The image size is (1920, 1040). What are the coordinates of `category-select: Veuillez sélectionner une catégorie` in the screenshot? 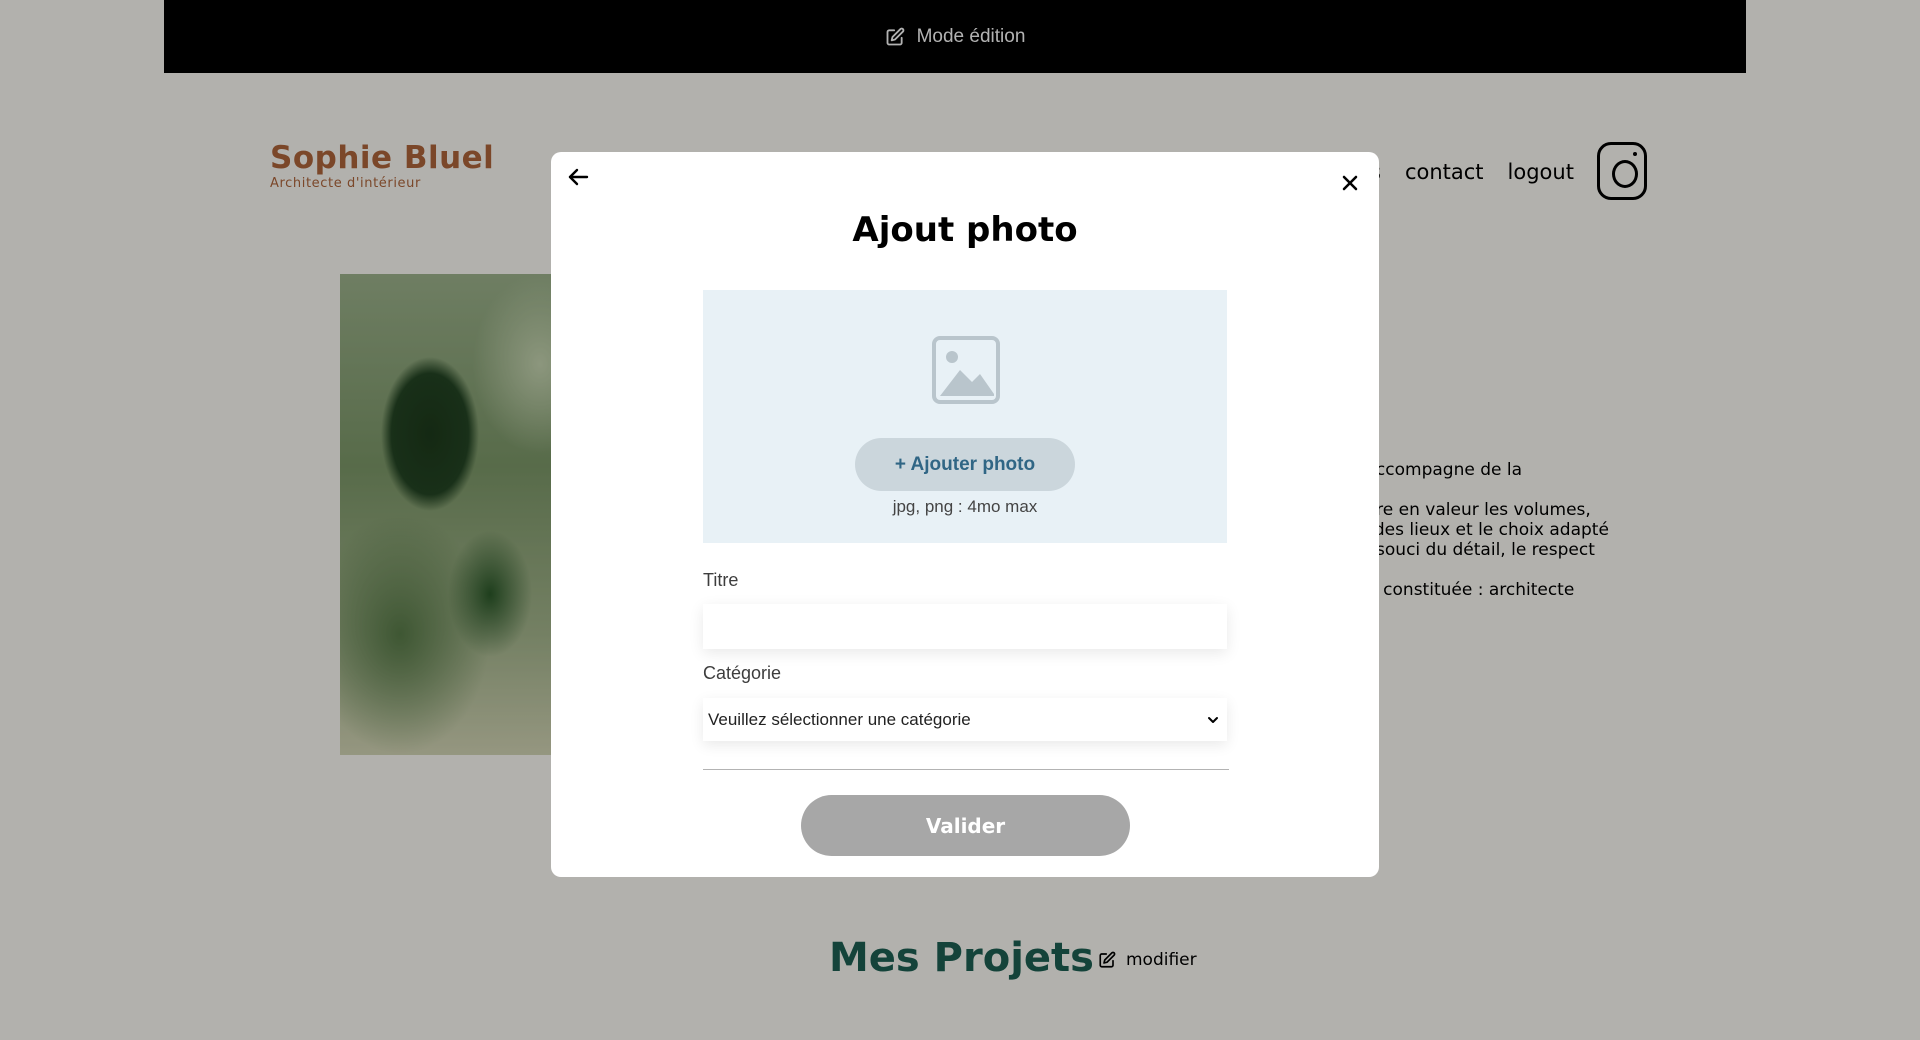 It's located at (965, 719).